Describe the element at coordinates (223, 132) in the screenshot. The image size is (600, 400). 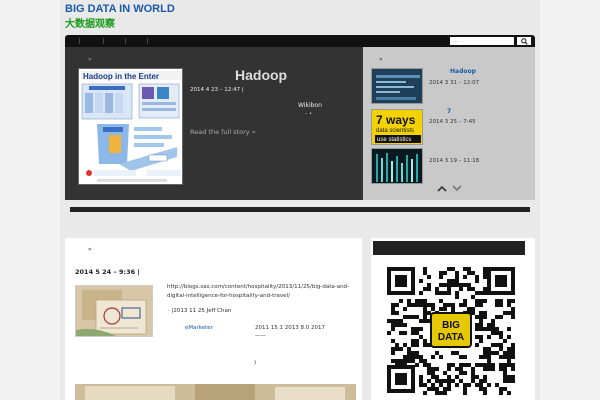
I see `read-more-link: Read the full story »` at that location.